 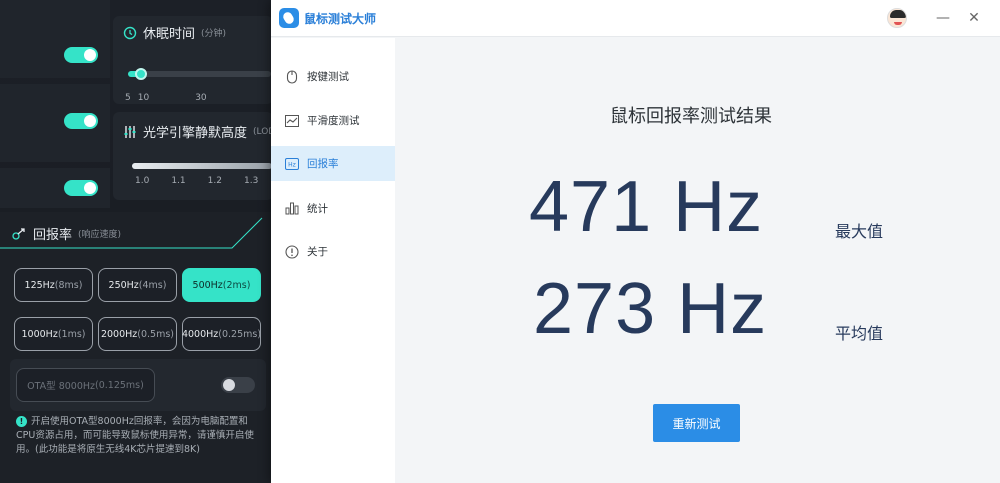 I want to click on lod-label: 光学引擎静默高度, so click(x=195, y=133).